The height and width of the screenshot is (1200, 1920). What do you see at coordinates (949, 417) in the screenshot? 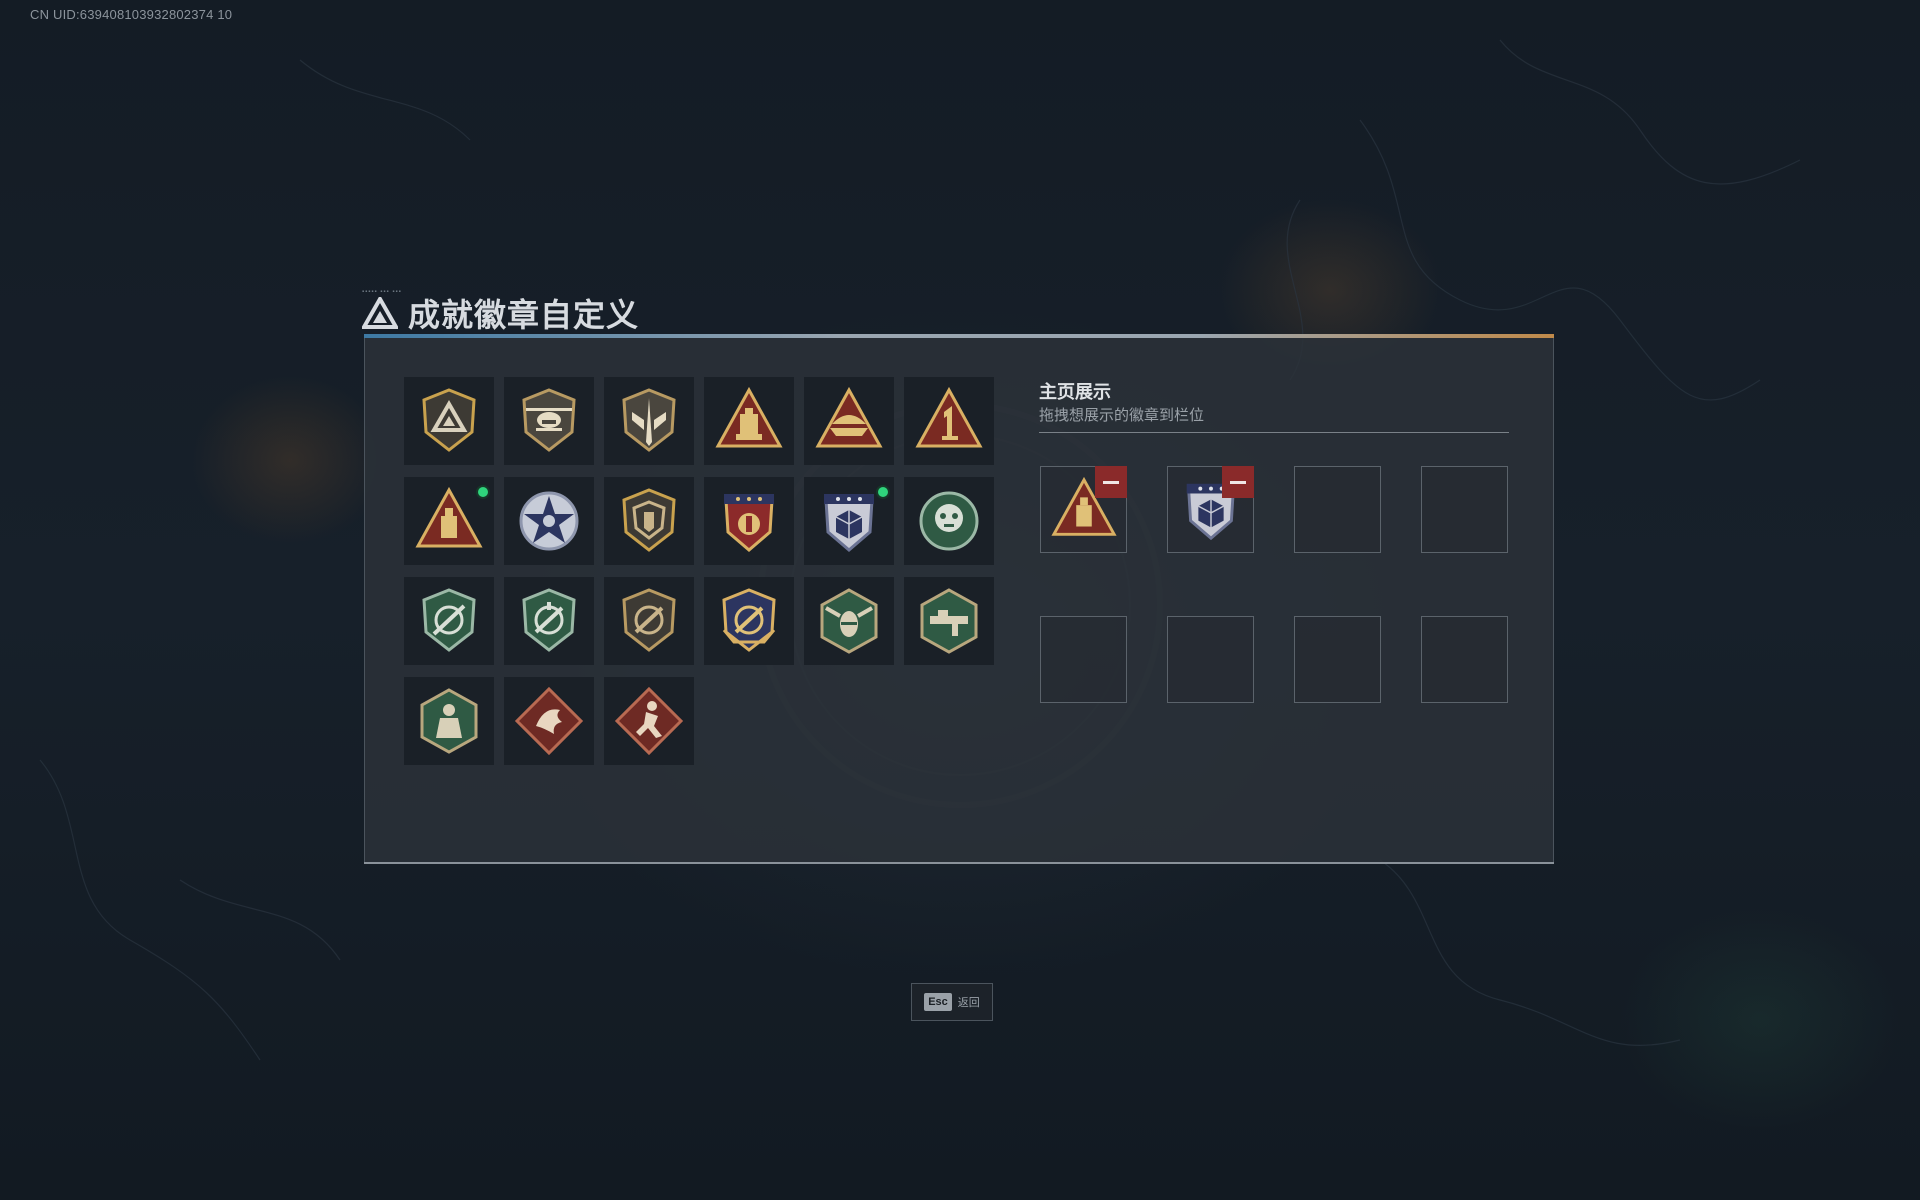
I see `gold-triangle-number-one-icon` at bounding box center [949, 417].